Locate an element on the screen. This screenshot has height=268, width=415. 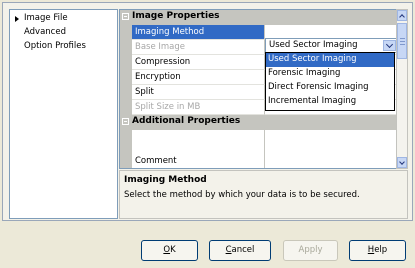
property-name: Split Size in MB is located at coordinates (198, 107).